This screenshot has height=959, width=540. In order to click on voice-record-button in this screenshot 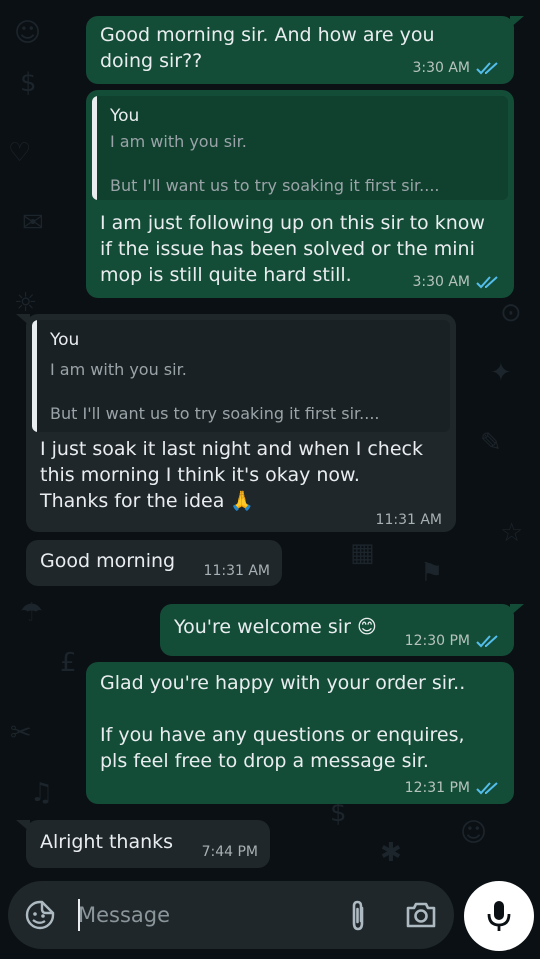, I will do `click(499, 916)`.